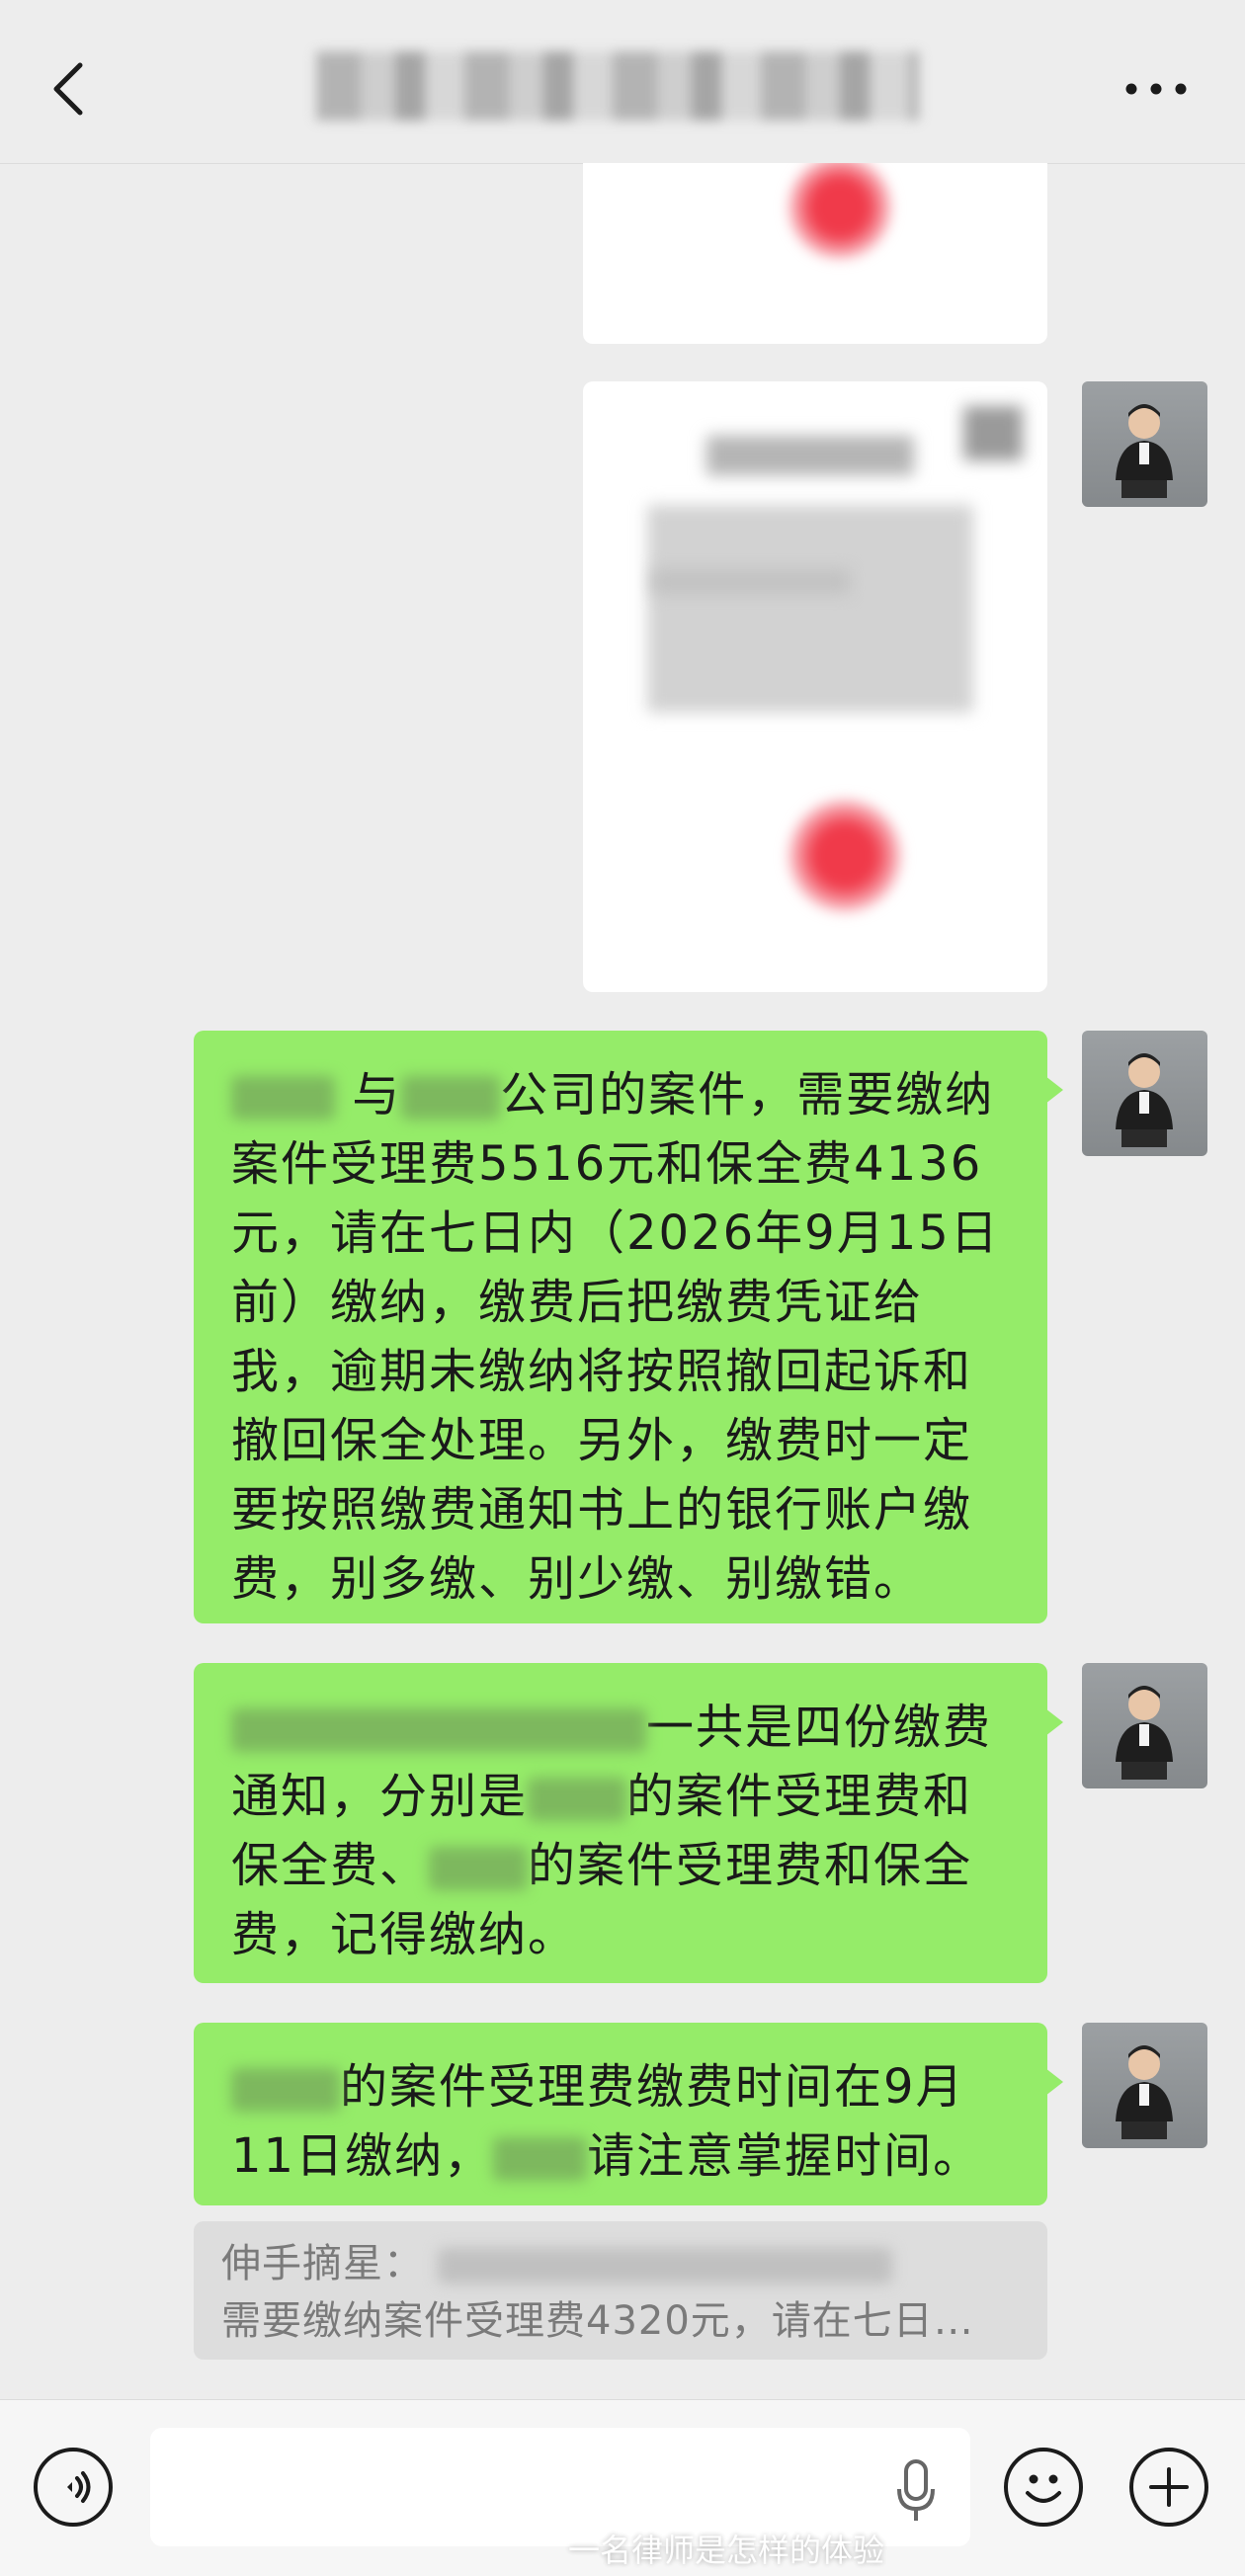 Image resolution: width=1245 pixels, height=2576 pixels. What do you see at coordinates (617, 86) in the screenshot?
I see `chat-title-redacted` at bounding box center [617, 86].